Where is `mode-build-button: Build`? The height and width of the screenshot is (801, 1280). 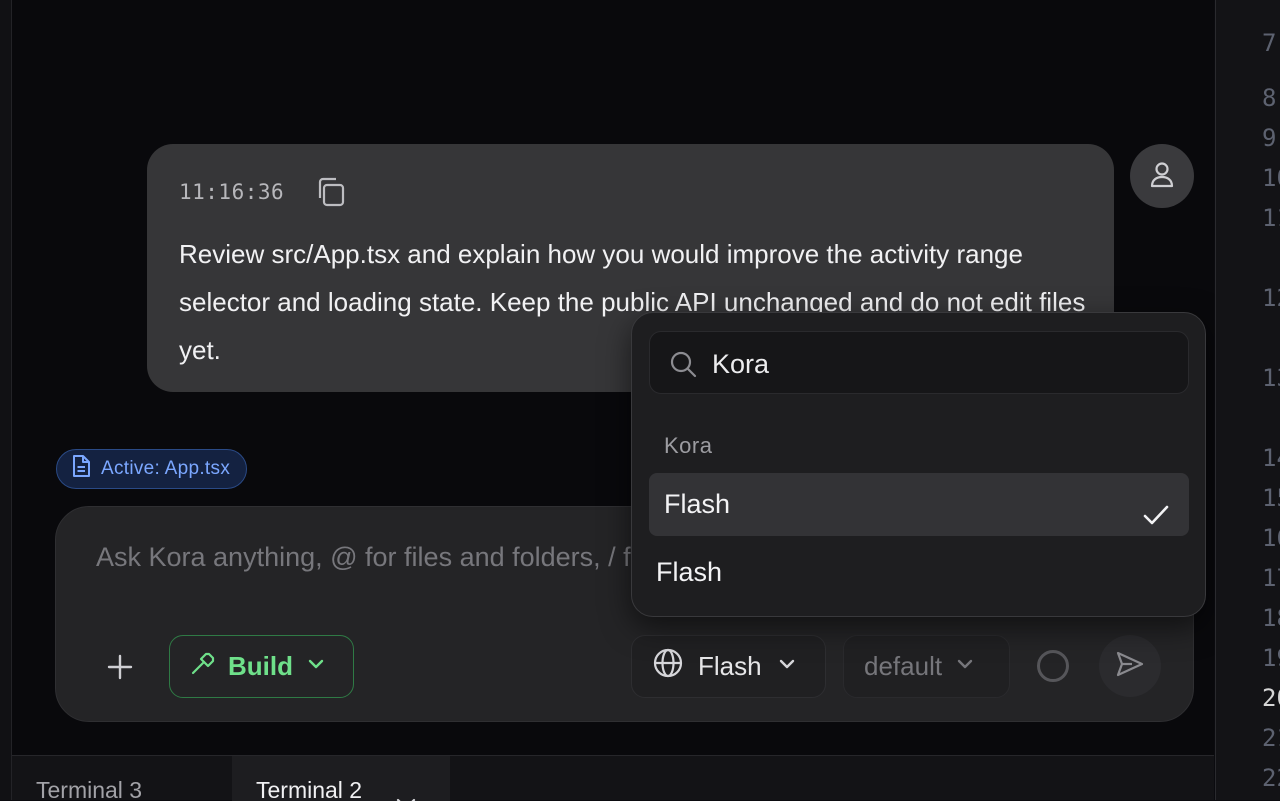
mode-build-button: Build is located at coordinates (261, 666).